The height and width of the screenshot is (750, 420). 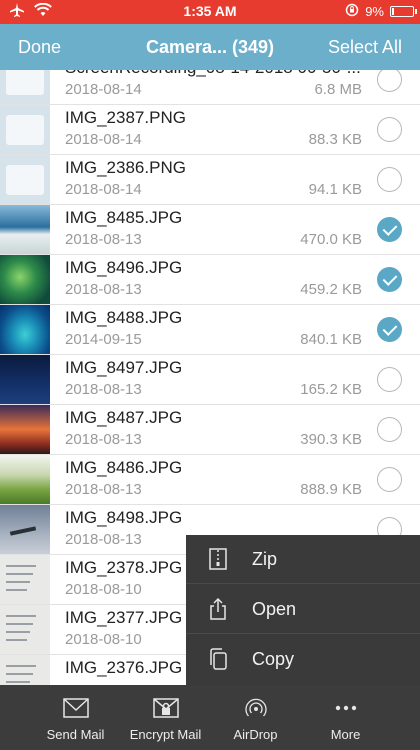 I want to click on file-row: IMG_8497.JPG 2018-08-13 165.2 KB, so click(x=210, y=380).